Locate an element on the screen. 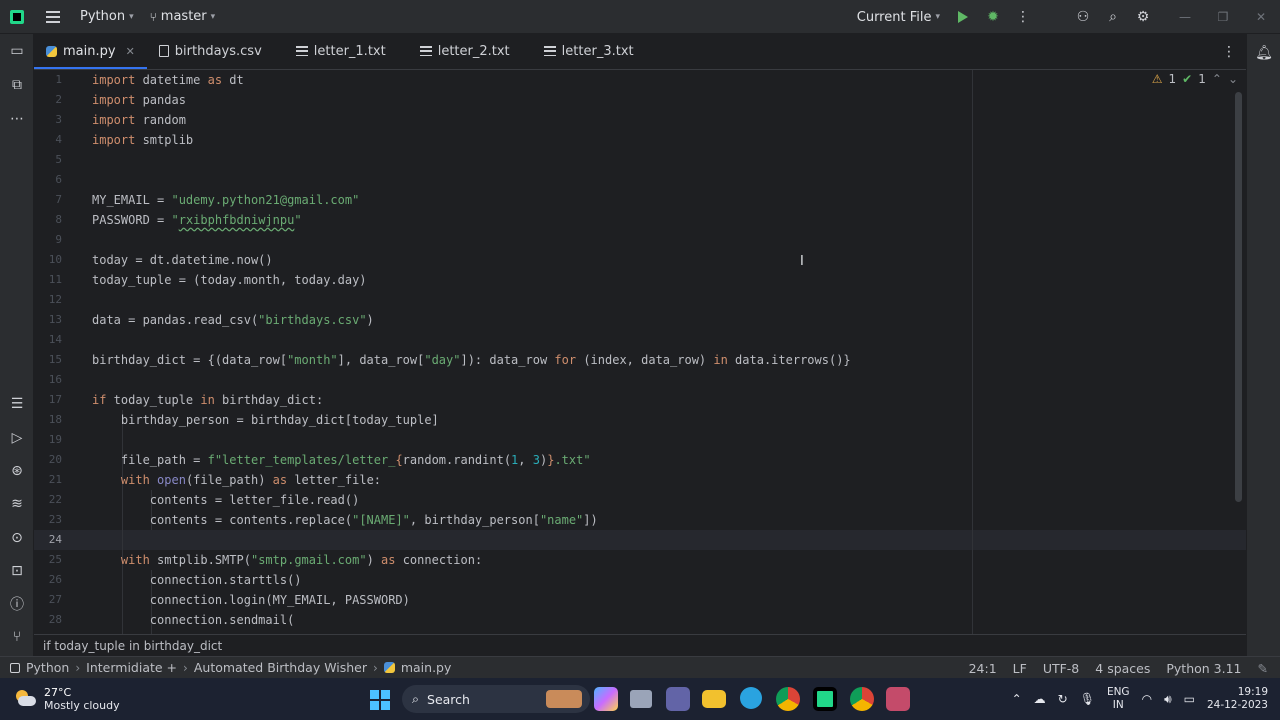 The image size is (1280, 720). structure-icon: ⧉ is located at coordinates (17, 85).